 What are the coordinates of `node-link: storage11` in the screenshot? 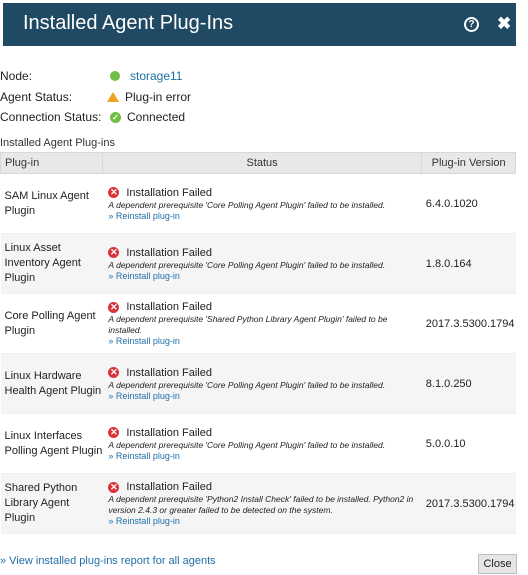 It's located at (156, 76).